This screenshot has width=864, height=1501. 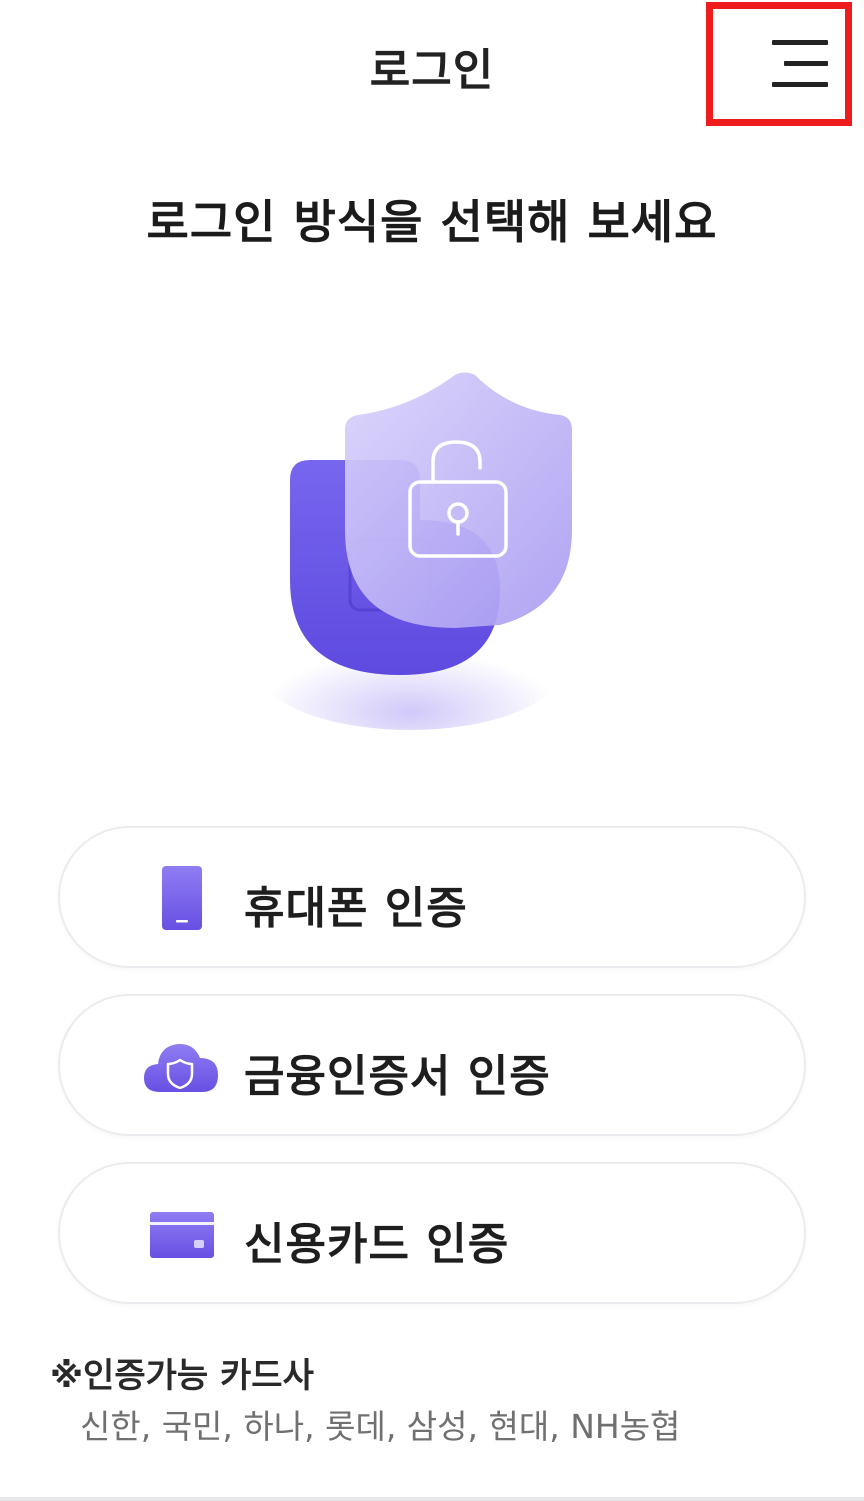 I want to click on shield-lock-icon, so click(x=416, y=551).